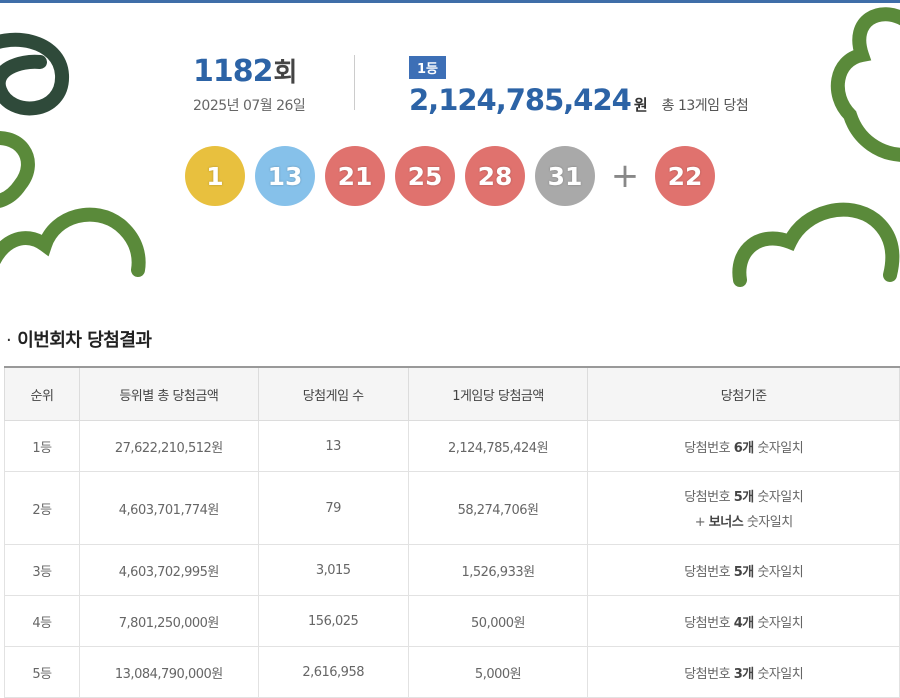  I want to click on round-unit: 회, so click(285, 73).